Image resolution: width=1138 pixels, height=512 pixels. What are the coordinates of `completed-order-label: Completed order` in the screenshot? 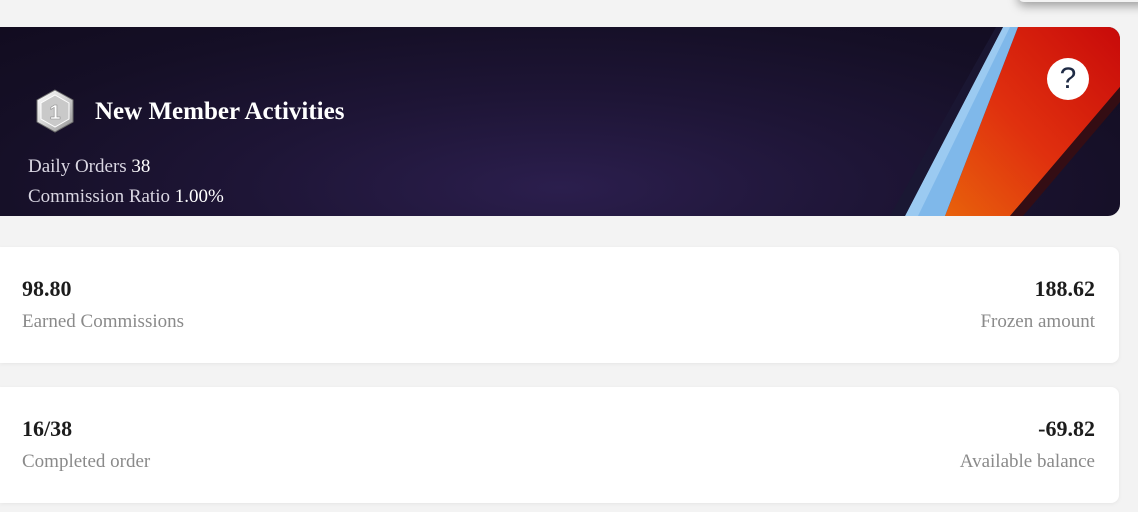 It's located at (86, 461).